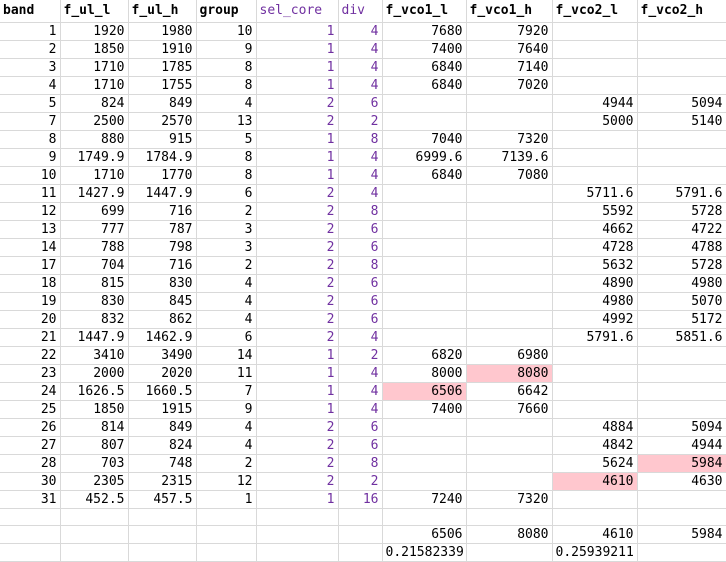 The width and height of the screenshot is (726, 562). I want to click on cell: 880, so click(94, 139).